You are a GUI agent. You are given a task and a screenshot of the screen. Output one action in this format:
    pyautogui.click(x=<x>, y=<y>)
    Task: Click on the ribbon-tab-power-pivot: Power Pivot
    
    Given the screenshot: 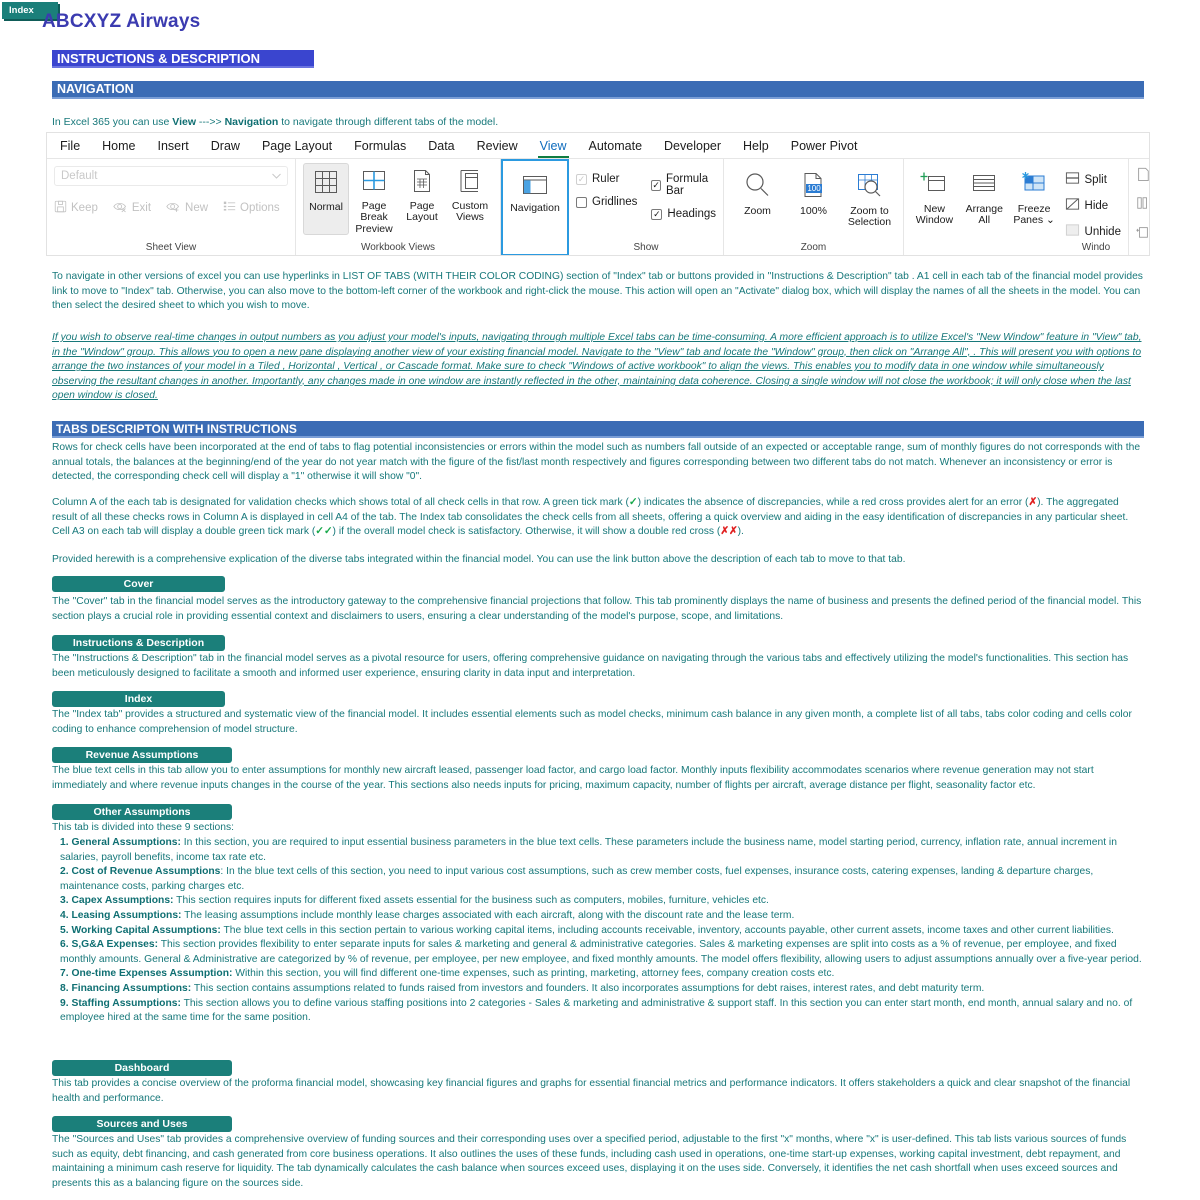 What is the action you would take?
    pyautogui.click(x=824, y=146)
    